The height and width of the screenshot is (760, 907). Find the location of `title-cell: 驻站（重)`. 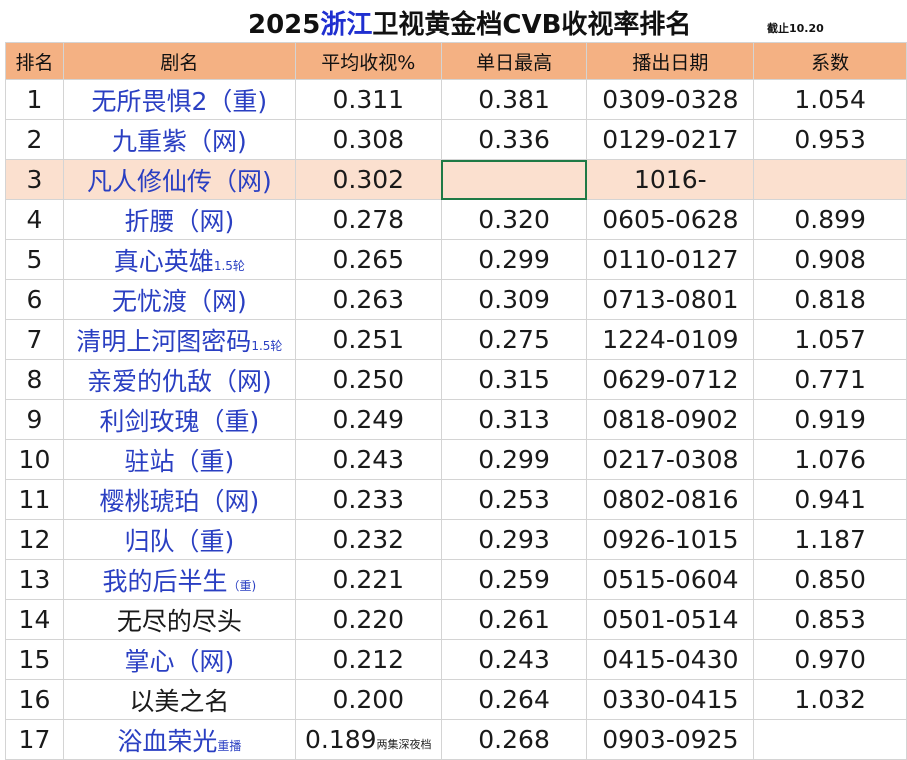

title-cell: 驻站（重) is located at coordinates (179, 459).